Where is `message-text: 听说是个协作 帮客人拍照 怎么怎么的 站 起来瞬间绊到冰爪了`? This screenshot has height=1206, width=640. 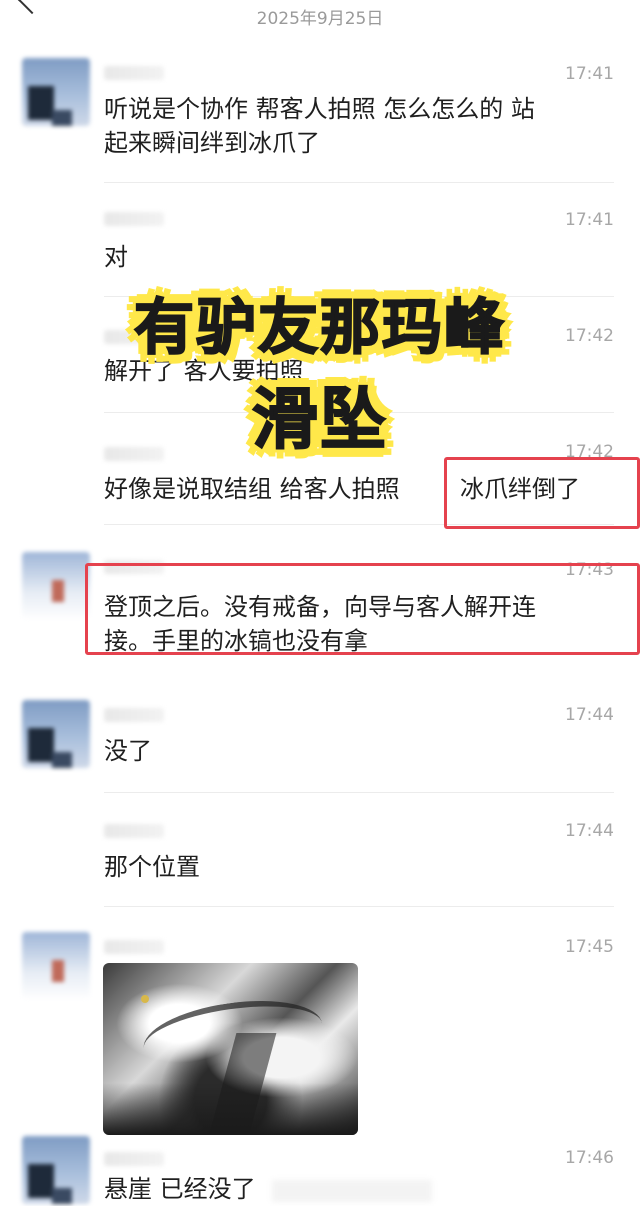 message-text: 听说是个协作 帮客人拍照 怎么怎么的 站 起来瞬间绊到冰爪了 is located at coordinates (319, 126).